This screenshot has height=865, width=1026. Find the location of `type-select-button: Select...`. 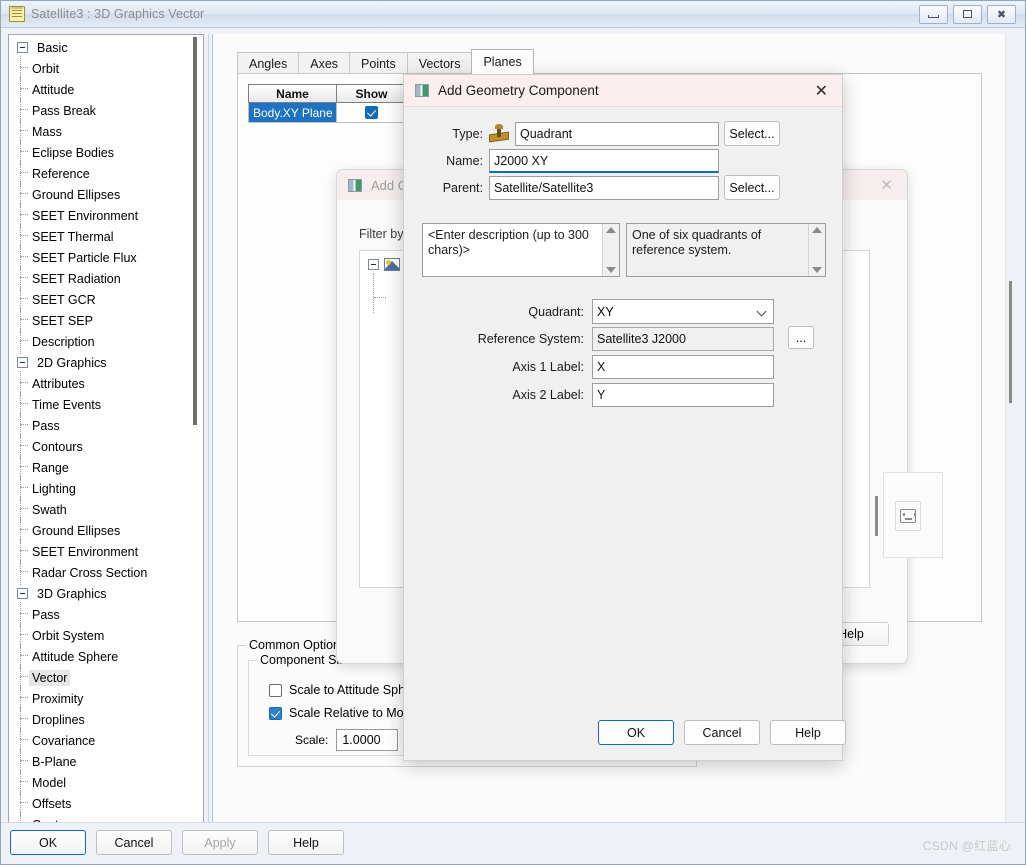

type-select-button: Select... is located at coordinates (752, 133).